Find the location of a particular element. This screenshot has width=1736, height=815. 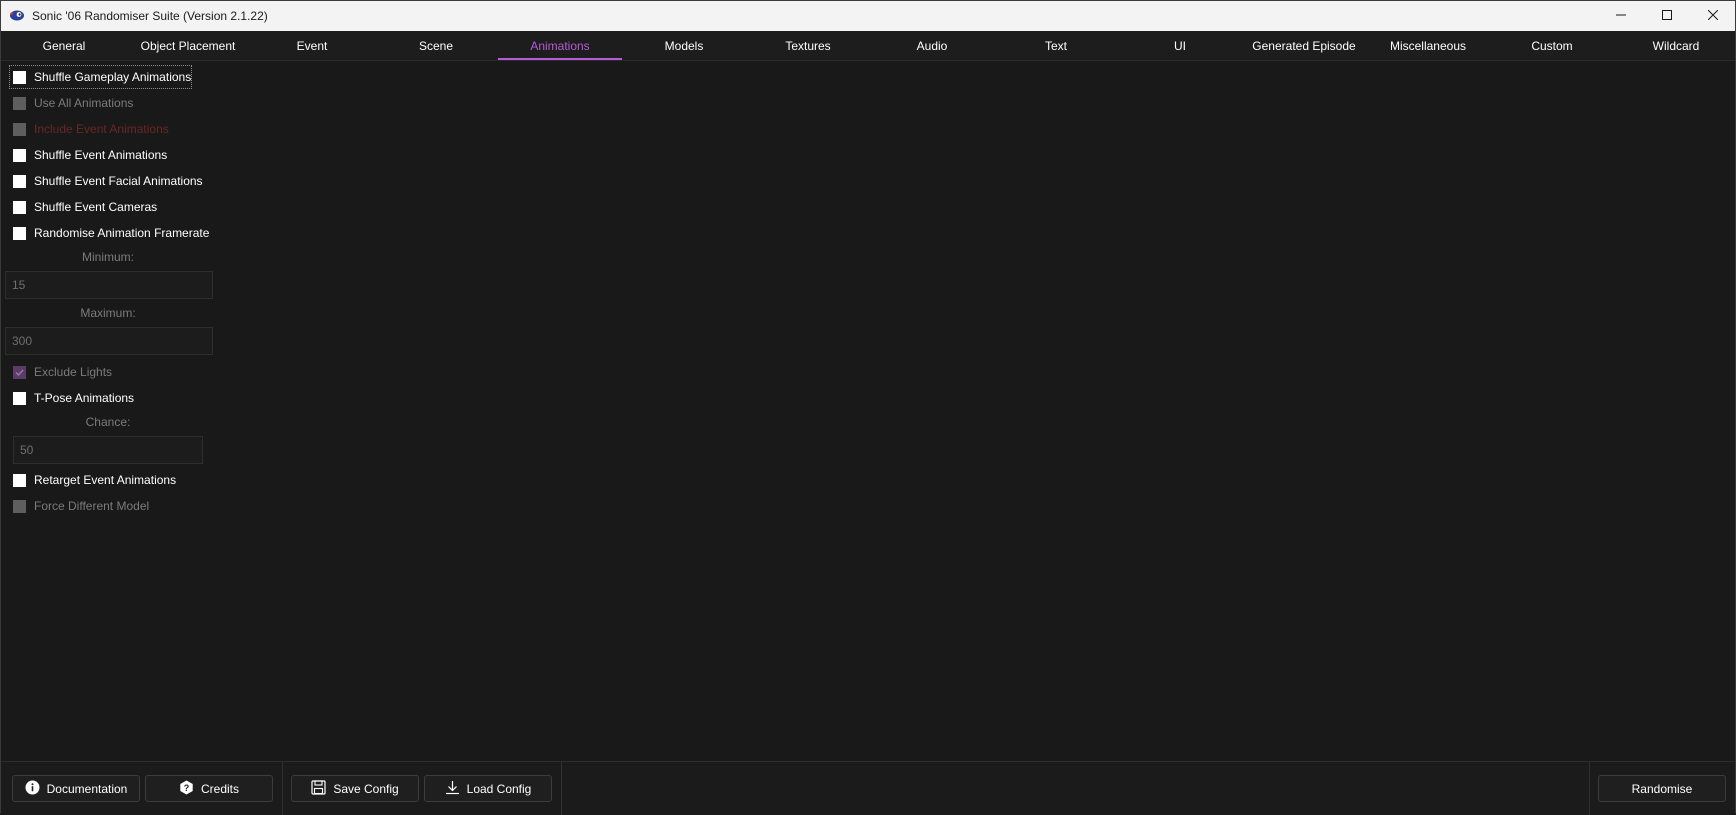

maximize-icon is located at coordinates (1667, 16).